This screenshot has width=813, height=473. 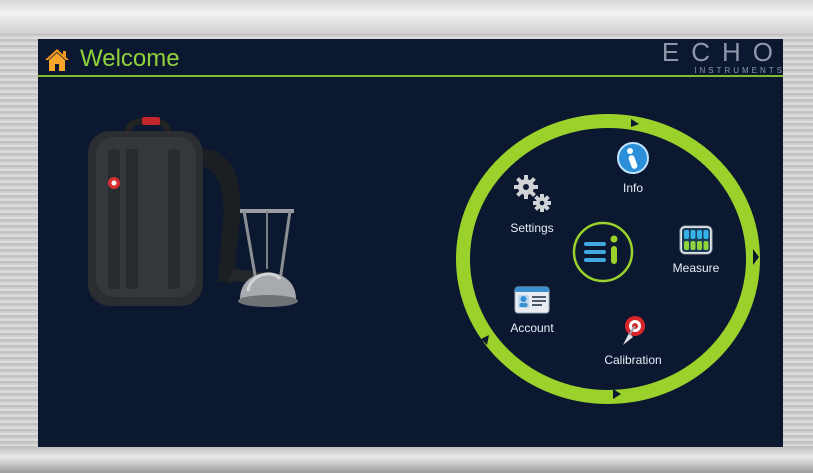 What do you see at coordinates (696, 240) in the screenshot?
I see `grid-meter-icon` at bounding box center [696, 240].